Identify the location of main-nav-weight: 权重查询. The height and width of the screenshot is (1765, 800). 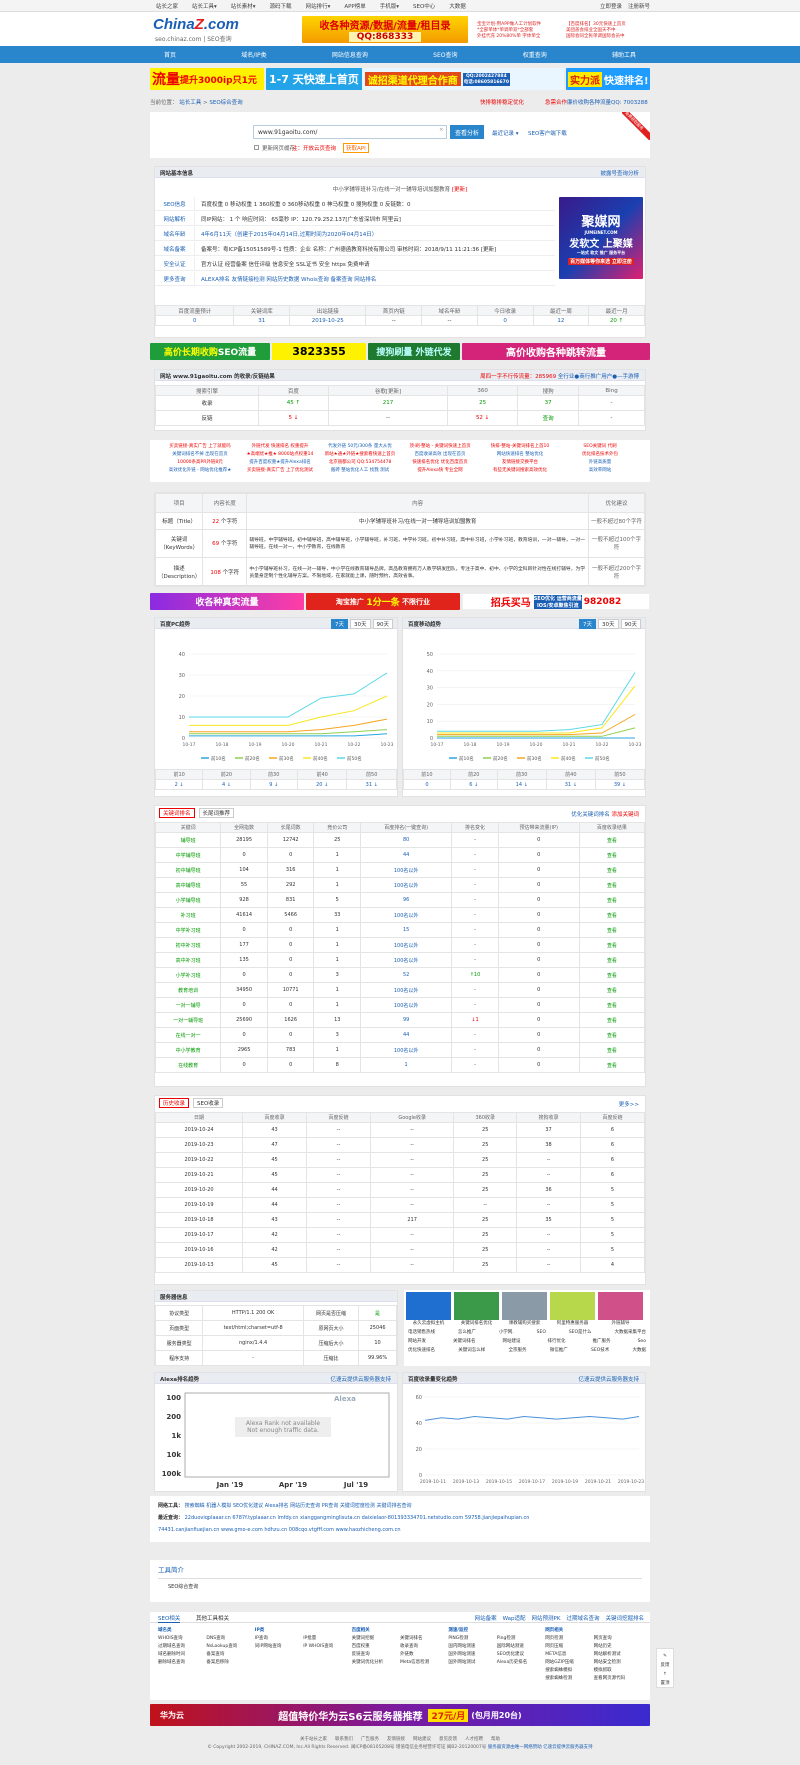
(535, 54).